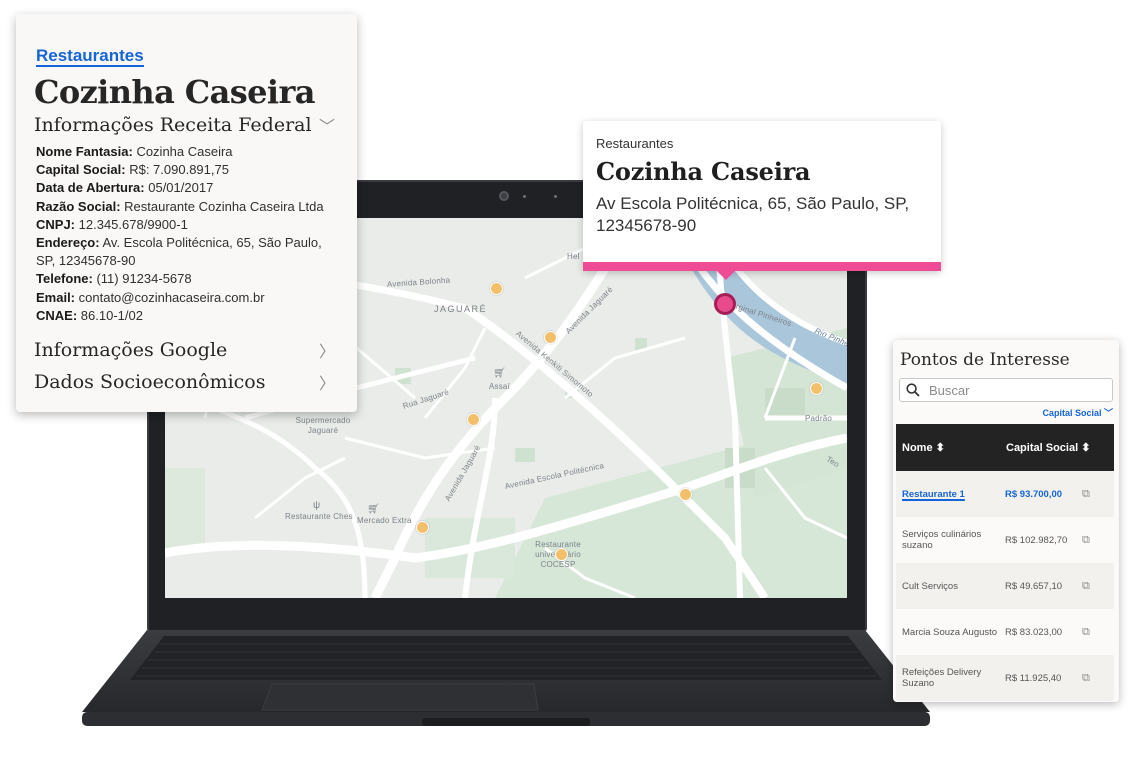 Image resolution: width=1140 pixels, height=775 pixels. What do you see at coordinates (426, 399) in the screenshot?
I see `map-label: Rua Jaguaré` at bounding box center [426, 399].